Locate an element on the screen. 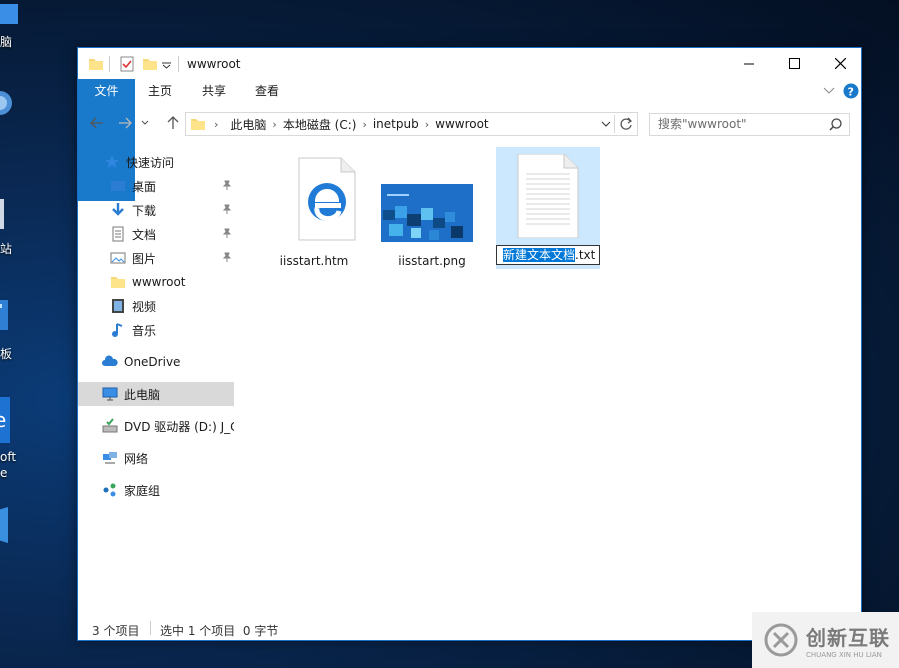 This screenshot has height=668, width=899. file-item: iisstart.htm is located at coordinates (314, 209).